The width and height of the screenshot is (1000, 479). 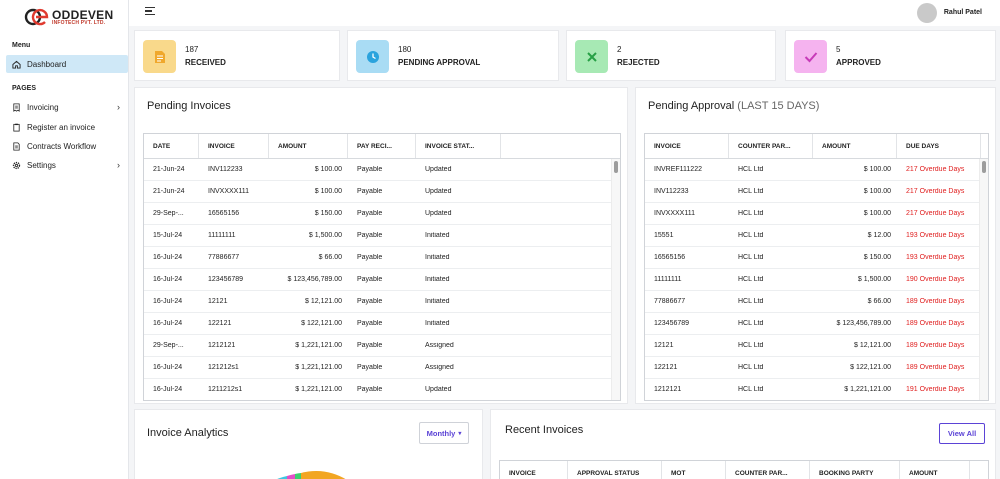 I want to click on analytics-donut-chart, so click(x=311, y=475).